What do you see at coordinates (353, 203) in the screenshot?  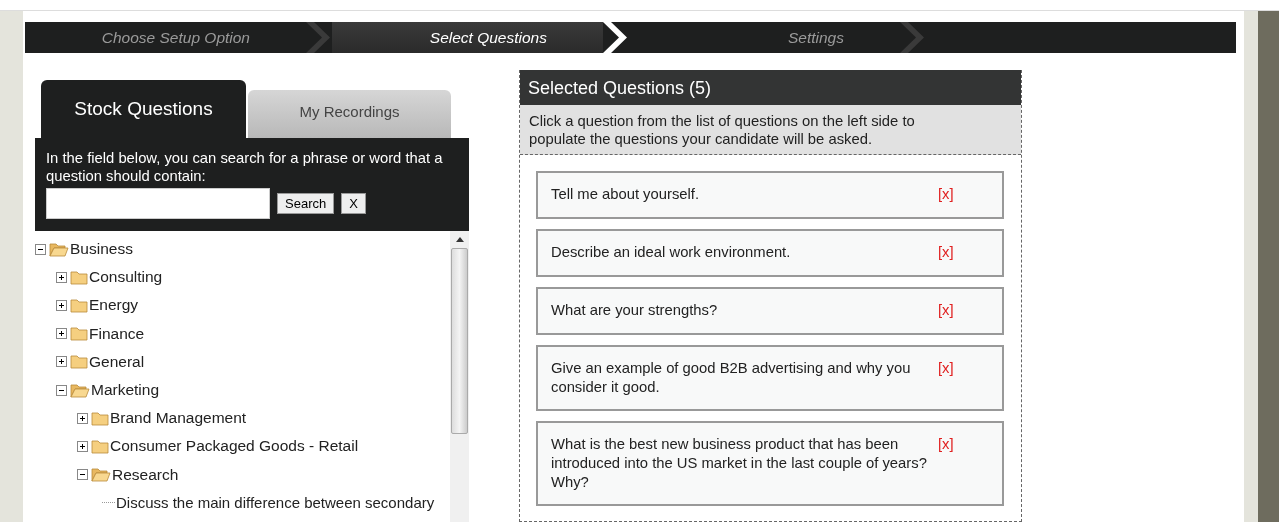 I see `clear-button: X` at bounding box center [353, 203].